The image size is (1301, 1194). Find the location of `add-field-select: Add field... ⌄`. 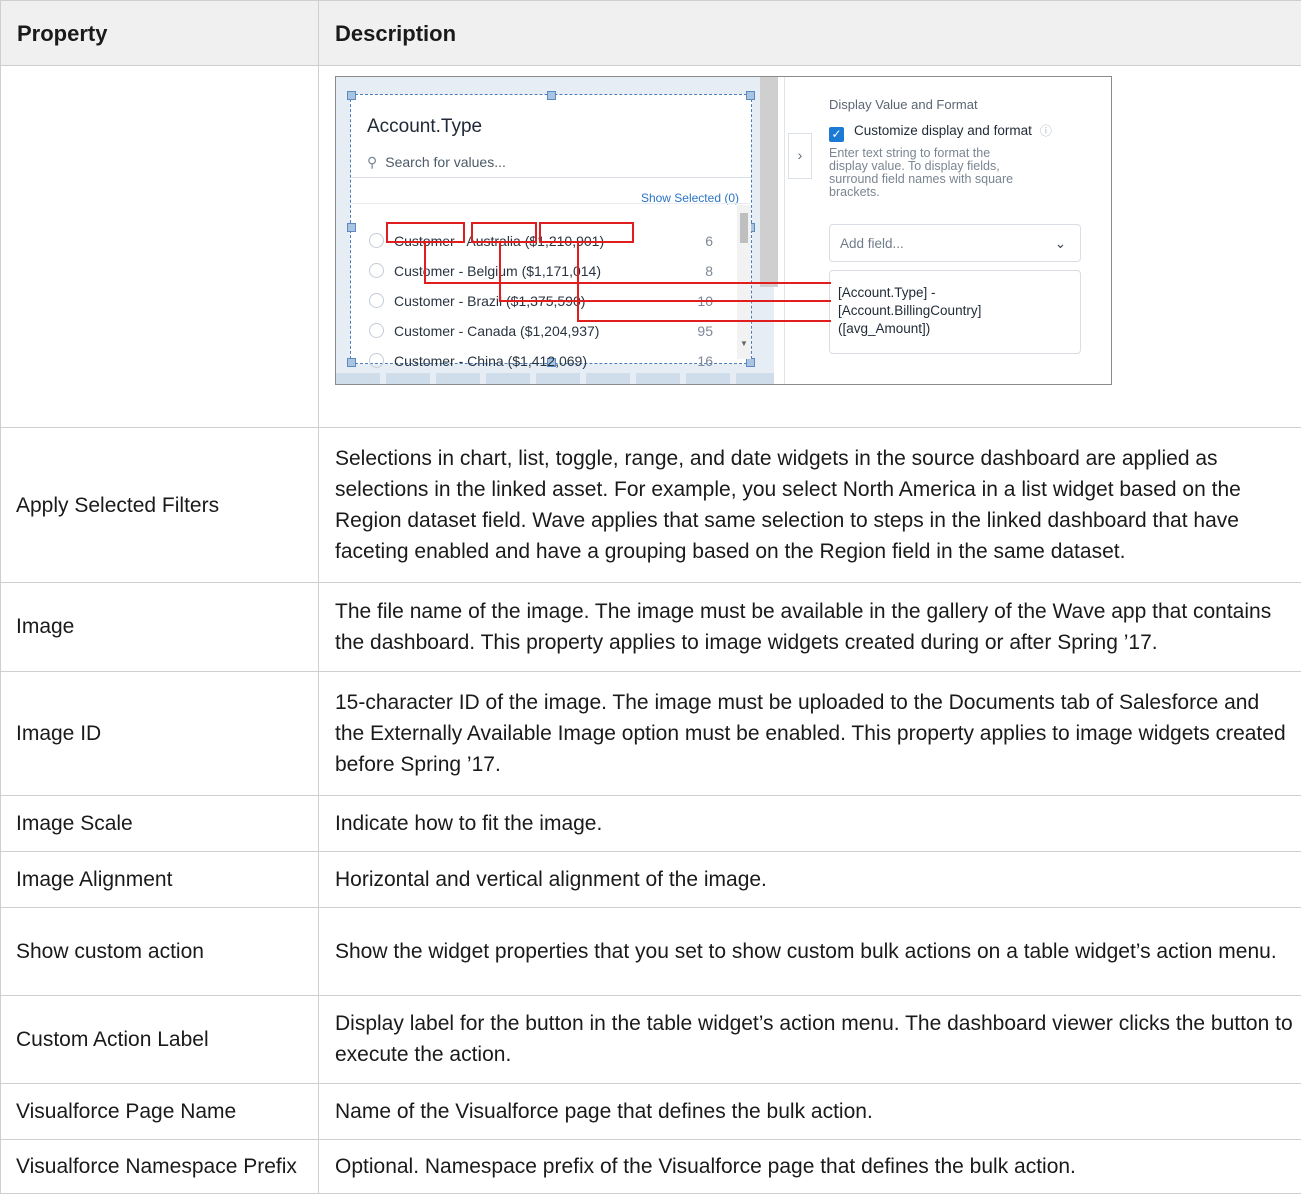

add-field-select: Add field... ⌄ is located at coordinates (955, 243).